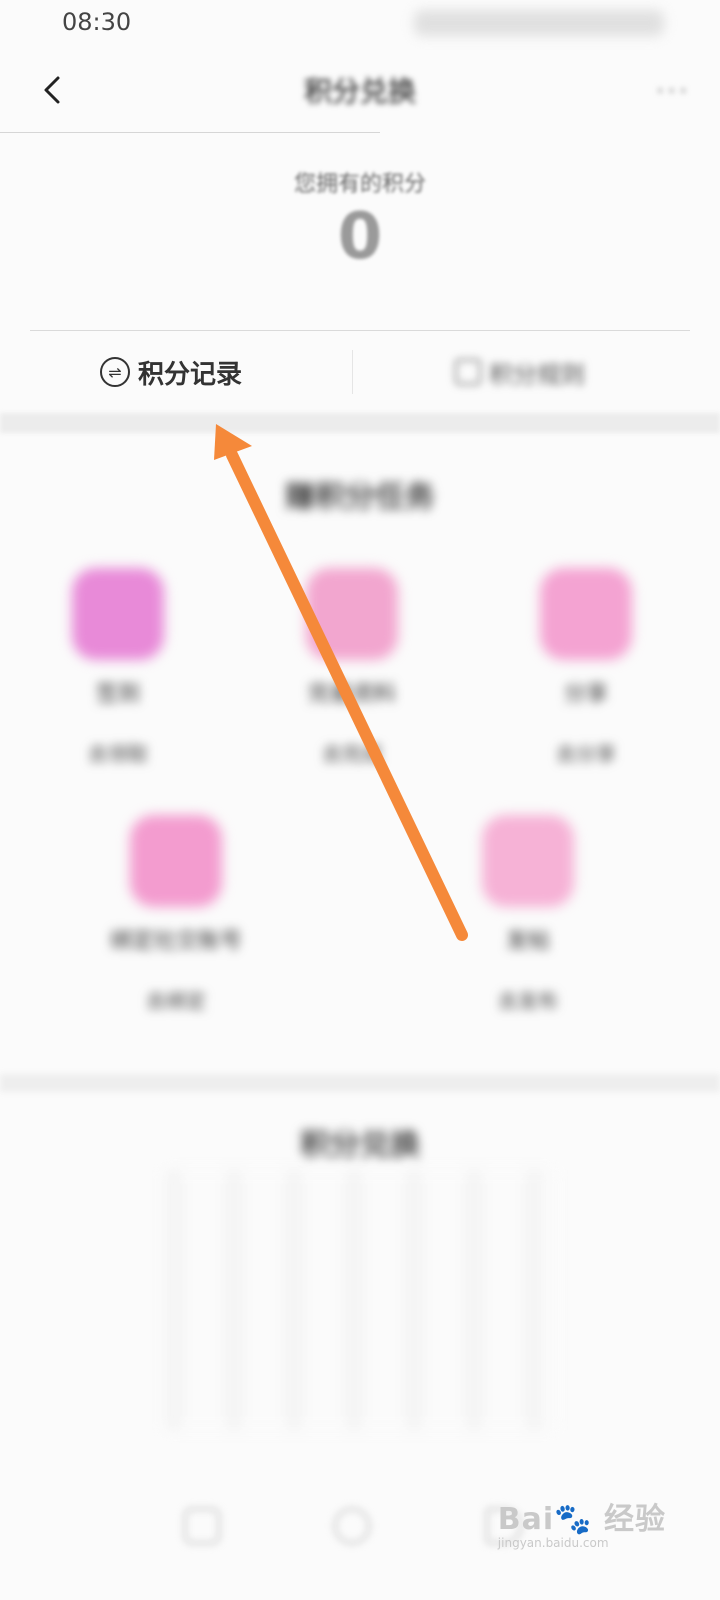 This screenshot has height=1600, width=720. Describe the element at coordinates (360, 330) in the screenshot. I see `summary-divider` at that location.